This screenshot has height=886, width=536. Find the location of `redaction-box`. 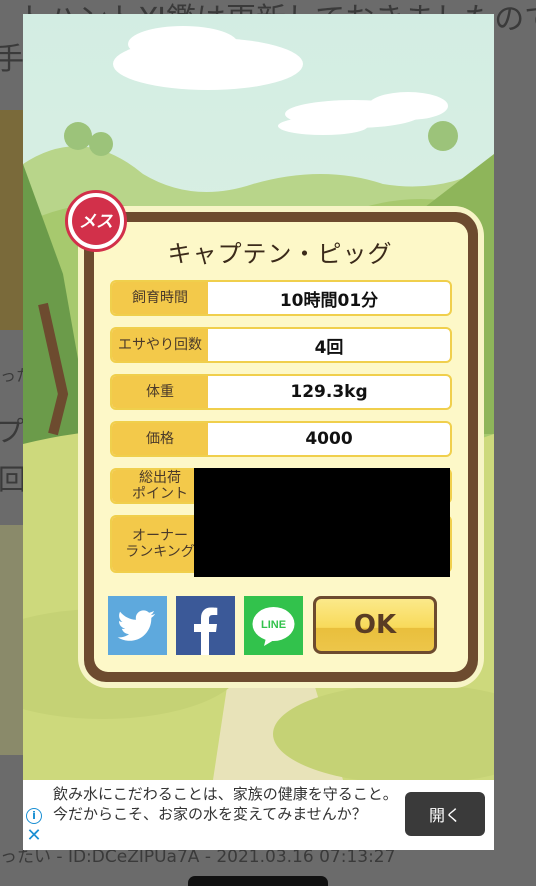

redaction-box is located at coordinates (322, 522).